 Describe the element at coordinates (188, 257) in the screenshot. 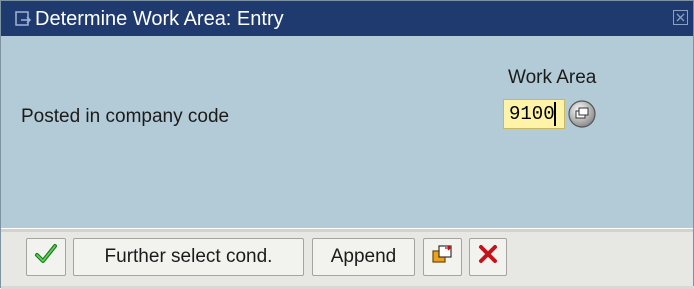

I see `further-select-cond-button: Further select cond.` at that location.